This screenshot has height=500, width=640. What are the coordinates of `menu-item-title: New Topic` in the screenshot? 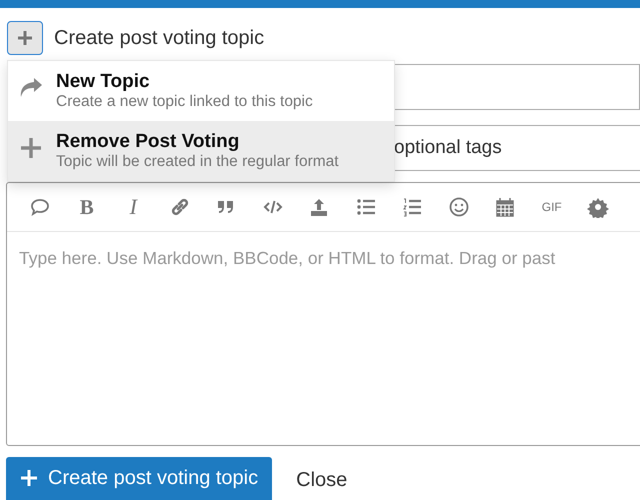 It's located at (103, 82).